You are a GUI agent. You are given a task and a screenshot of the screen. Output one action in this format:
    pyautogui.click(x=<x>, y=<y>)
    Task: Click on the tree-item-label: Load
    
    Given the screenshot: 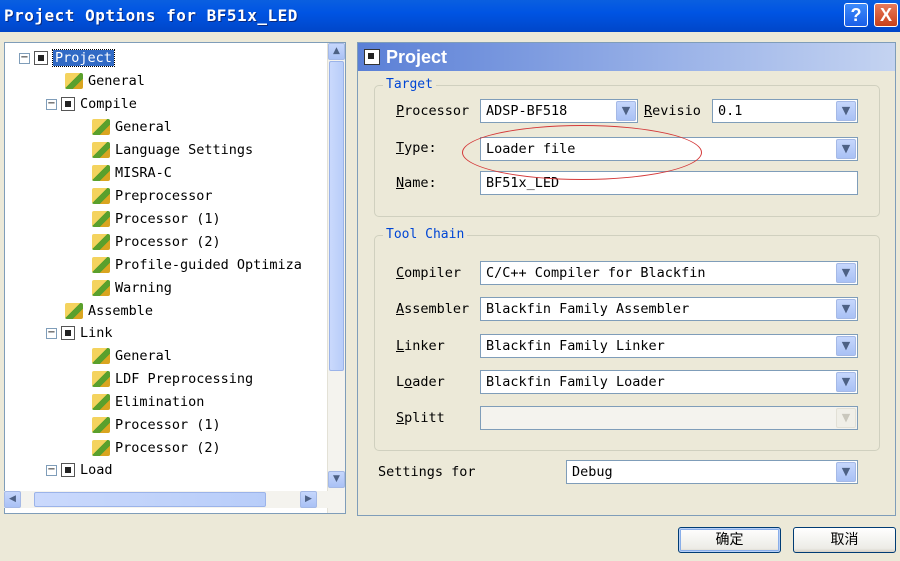 What is the action you would take?
    pyautogui.click(x=96, y=470)
    